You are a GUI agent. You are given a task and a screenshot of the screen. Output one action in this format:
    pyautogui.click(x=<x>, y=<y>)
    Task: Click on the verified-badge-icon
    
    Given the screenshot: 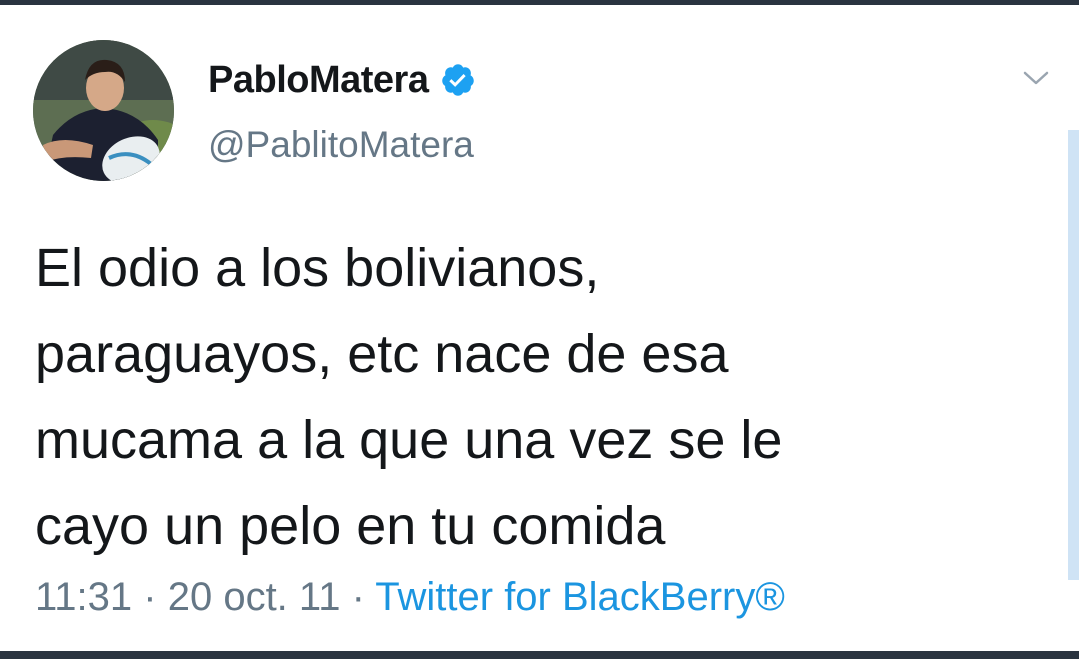 What is the action you would take?
    pyautogui.click(x=458, y=80)
    